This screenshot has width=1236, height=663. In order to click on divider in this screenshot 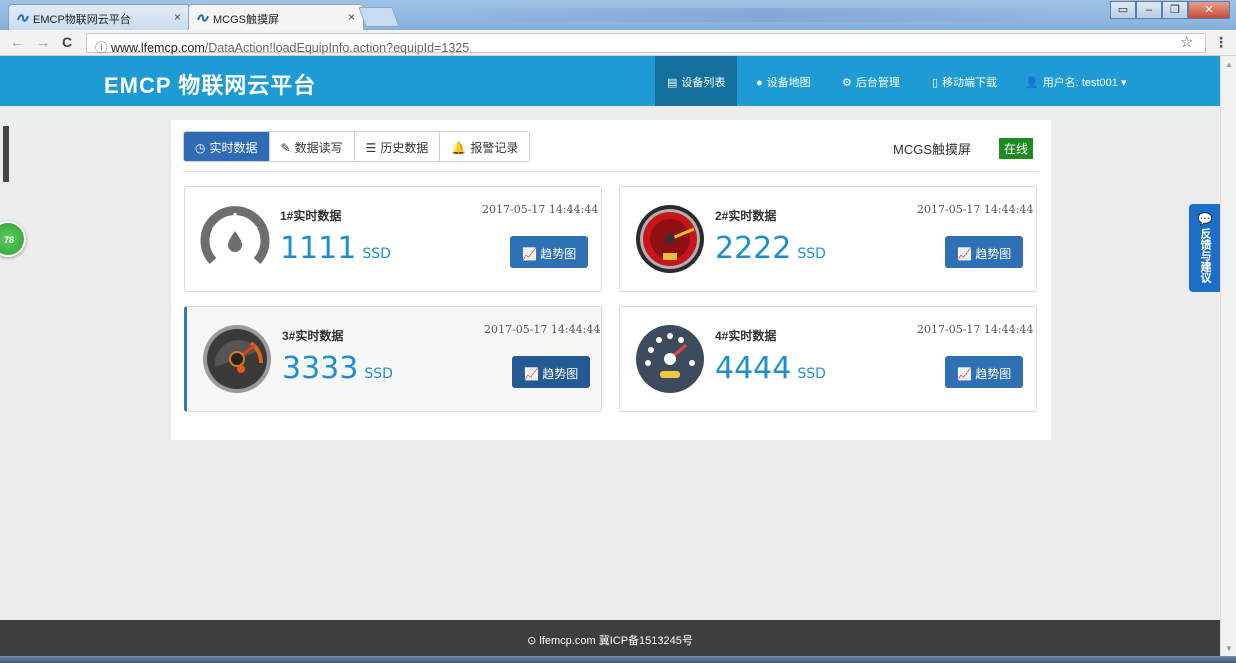, I will do `click(611, 171)`.